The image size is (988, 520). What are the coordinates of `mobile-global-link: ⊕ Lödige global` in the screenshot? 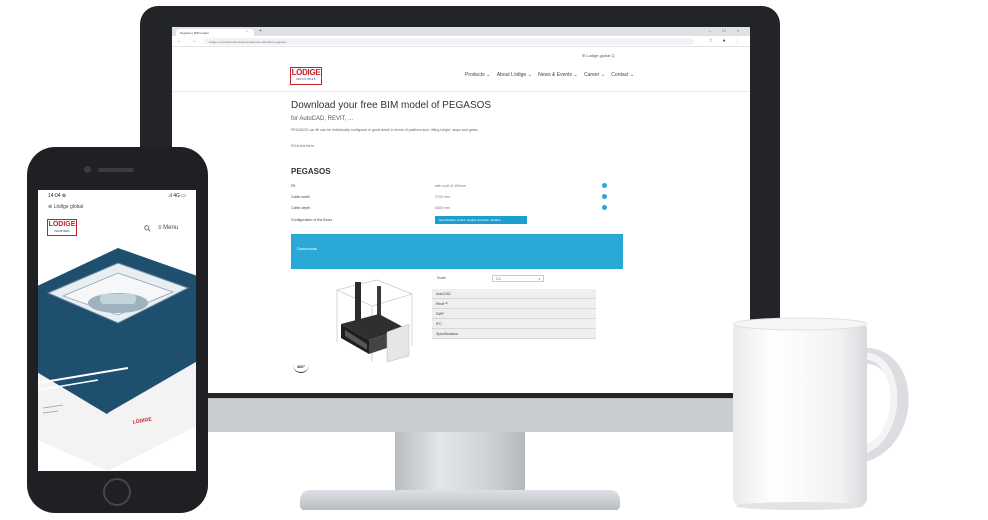 It's located at (65, 207).